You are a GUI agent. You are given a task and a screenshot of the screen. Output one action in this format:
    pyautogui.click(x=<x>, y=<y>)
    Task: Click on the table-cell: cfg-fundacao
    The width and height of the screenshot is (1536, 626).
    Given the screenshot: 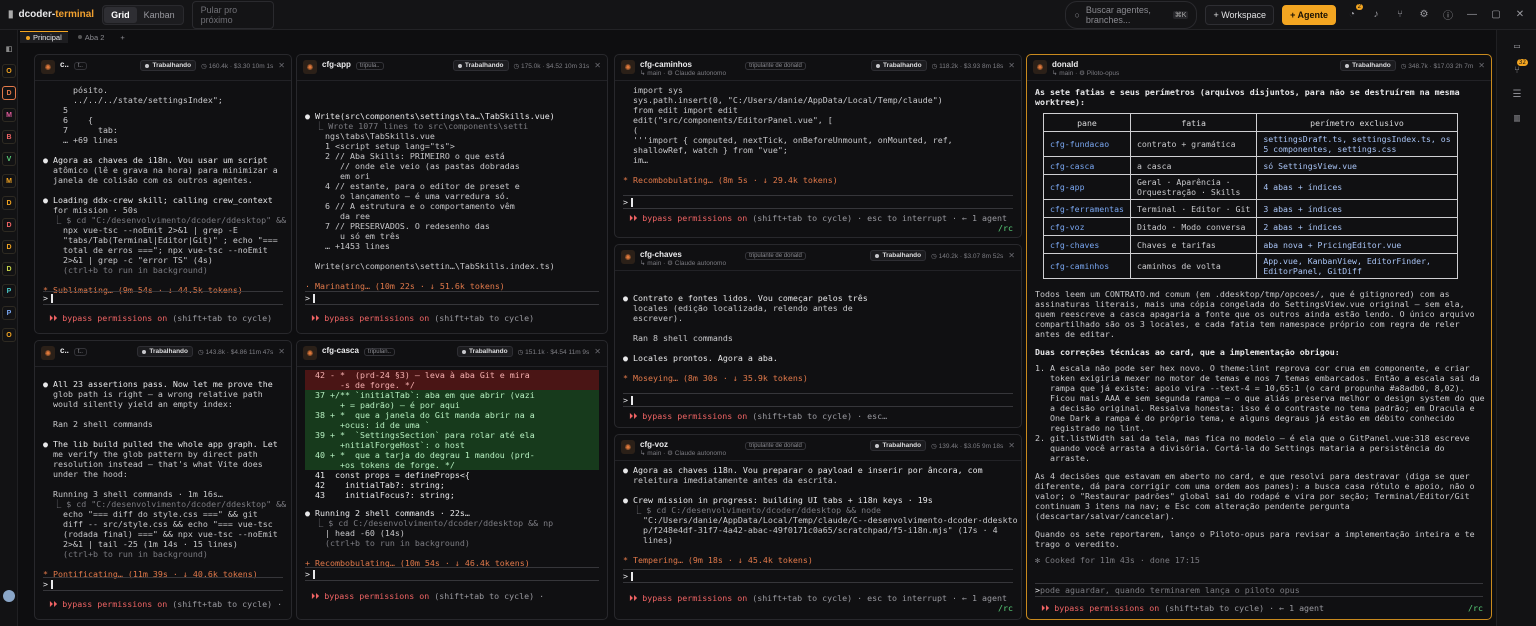 What is the action you would take?
    pyautogui.click(x=1087, y=144)
    